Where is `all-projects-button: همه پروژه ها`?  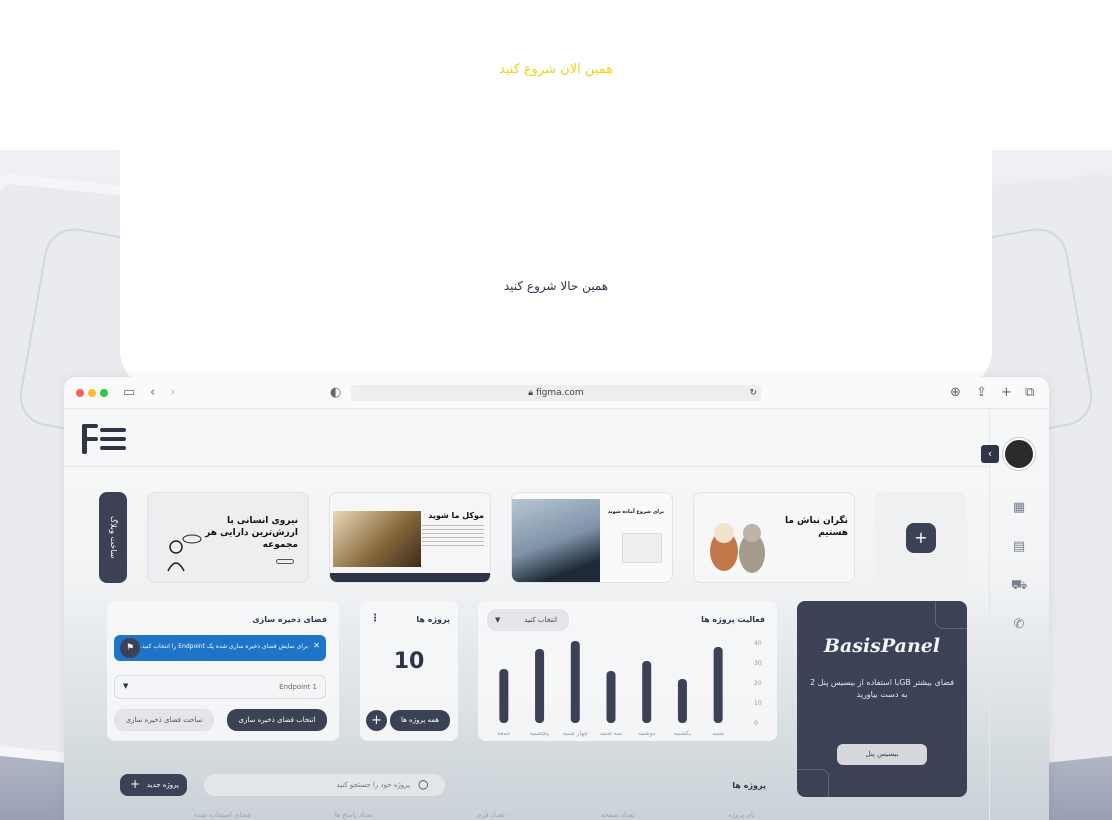
all-projects-button: همه پروژه ها is located at coordinates (420, 720).